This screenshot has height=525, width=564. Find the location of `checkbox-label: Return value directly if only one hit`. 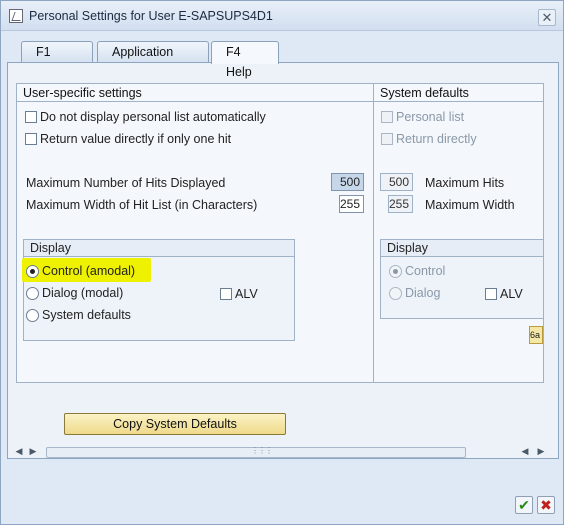

checkbox-label: Return value directly if only one hit is located at coordinates (136, 139).